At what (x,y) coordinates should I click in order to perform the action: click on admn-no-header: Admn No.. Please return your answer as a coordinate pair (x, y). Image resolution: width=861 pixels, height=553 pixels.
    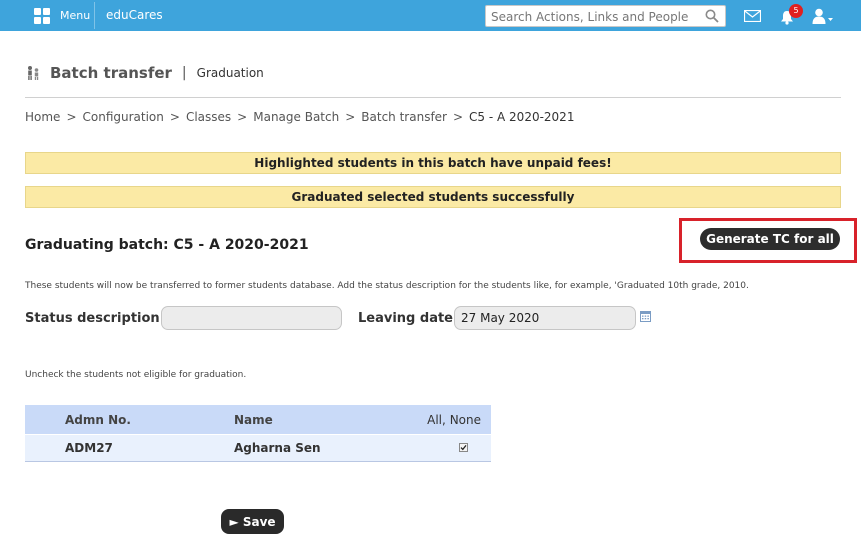
    Looking at the image, I should click on (98, 419).